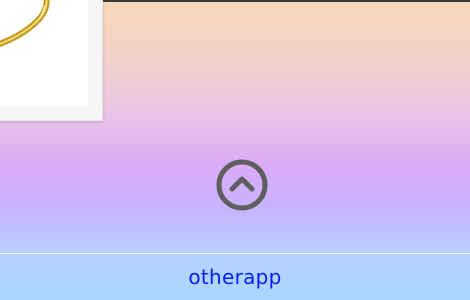  Describe the element at coordinates (25, 24) in the screenshot. I see `gold-ring-image` at that location.